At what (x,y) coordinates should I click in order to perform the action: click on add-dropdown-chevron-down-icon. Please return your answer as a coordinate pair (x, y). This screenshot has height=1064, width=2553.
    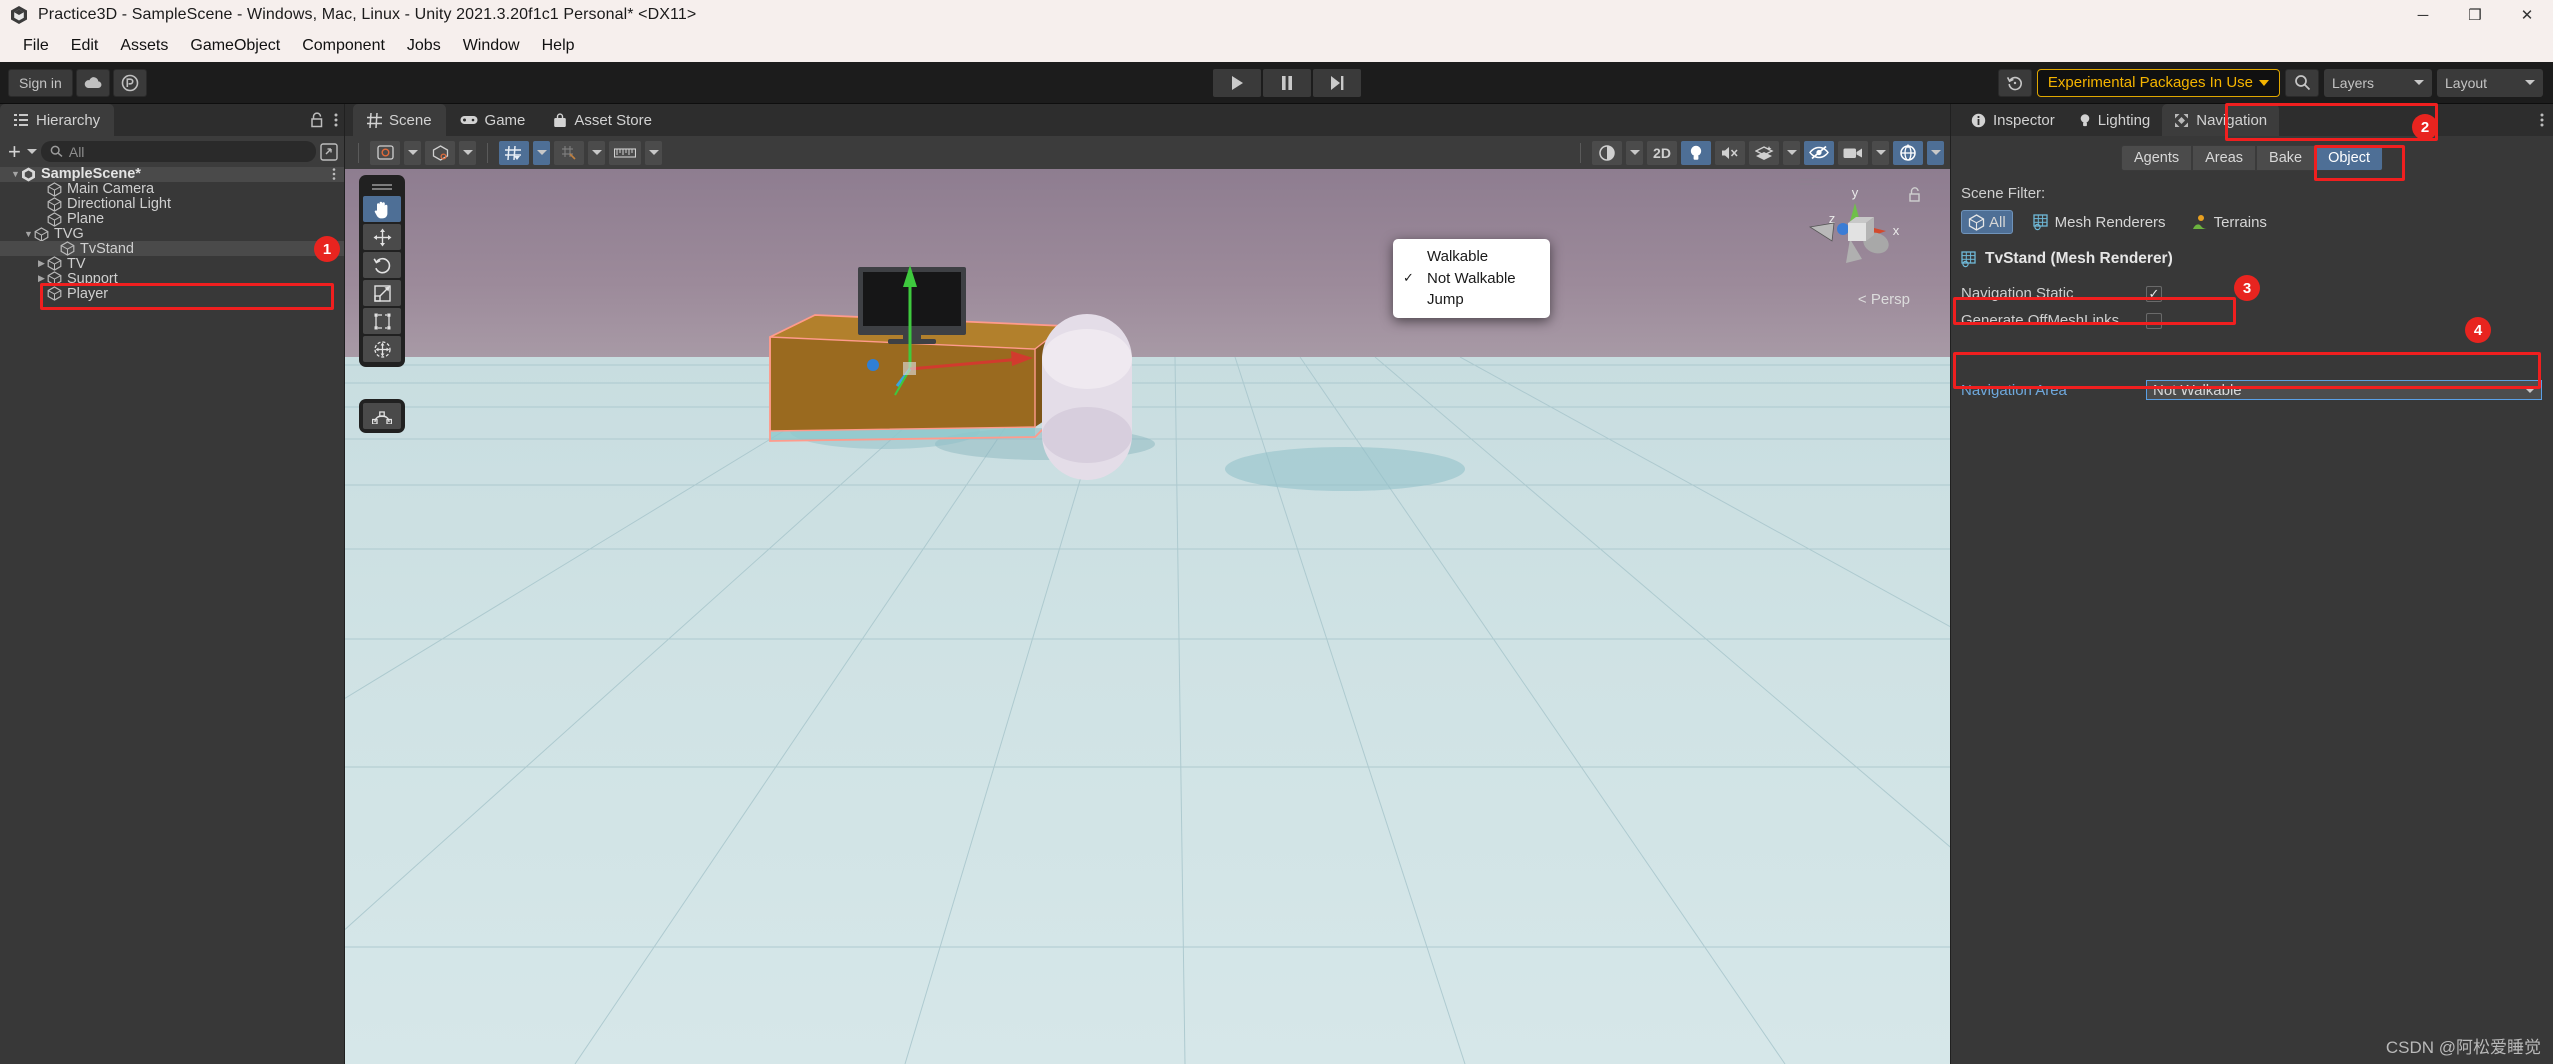
    Looking at the image, I should click on (31, 151).